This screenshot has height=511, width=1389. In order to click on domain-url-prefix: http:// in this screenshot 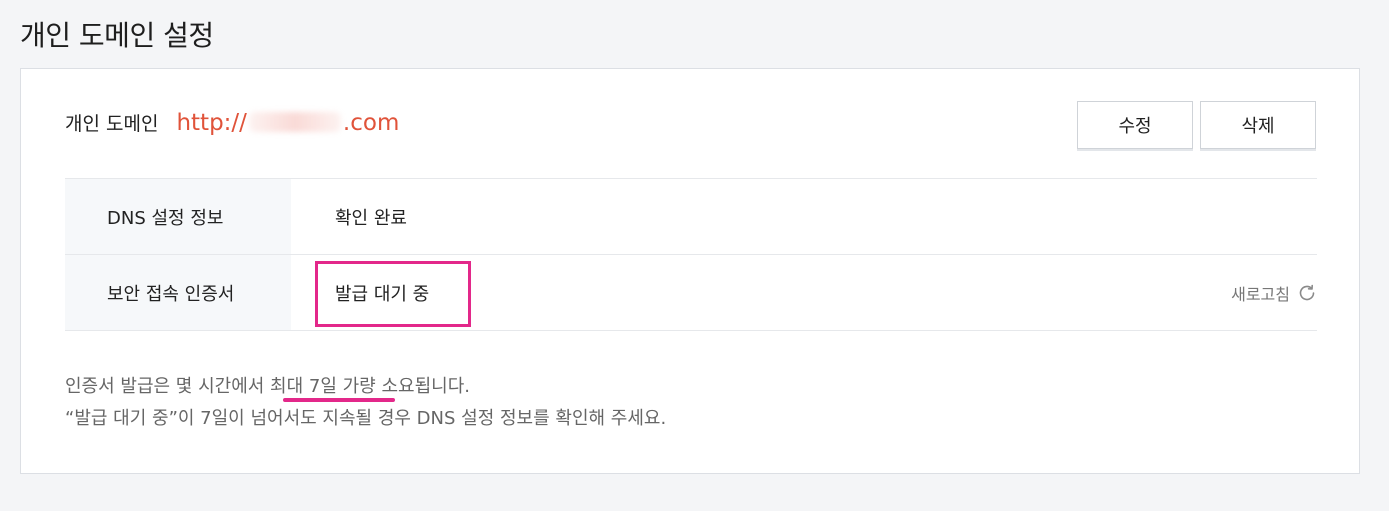, I will do `click(211, 123)`.